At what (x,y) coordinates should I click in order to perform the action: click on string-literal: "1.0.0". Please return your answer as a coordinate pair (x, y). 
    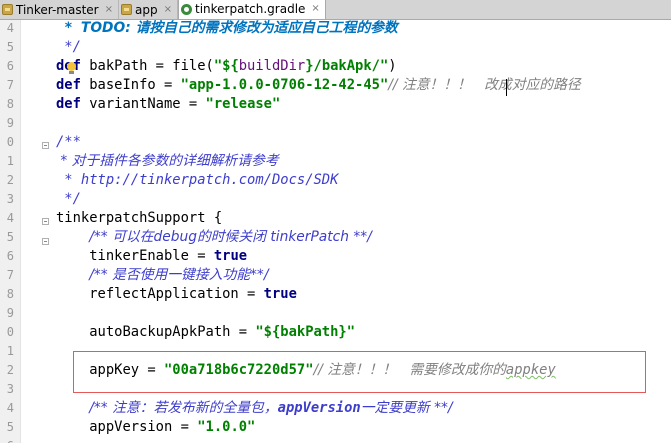
    Looking at the image, I should click on (226, 427).